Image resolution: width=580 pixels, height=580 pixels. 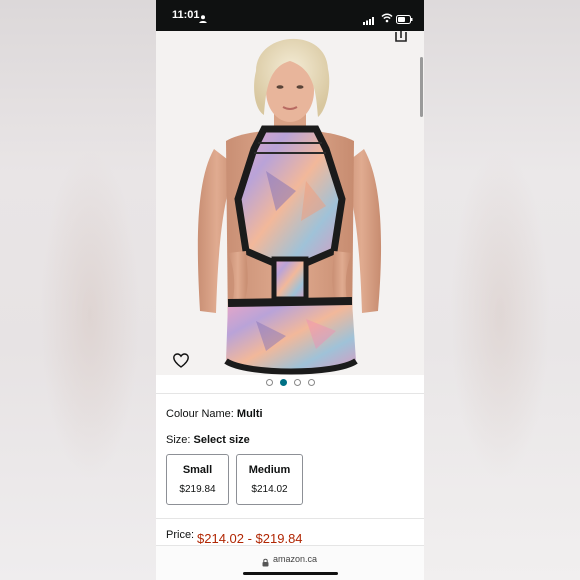 What do you see at coordinates (269, 479) in the screenshot?
I see `size-option-medium: Medium $214.02` at bounding box center [269, 479].